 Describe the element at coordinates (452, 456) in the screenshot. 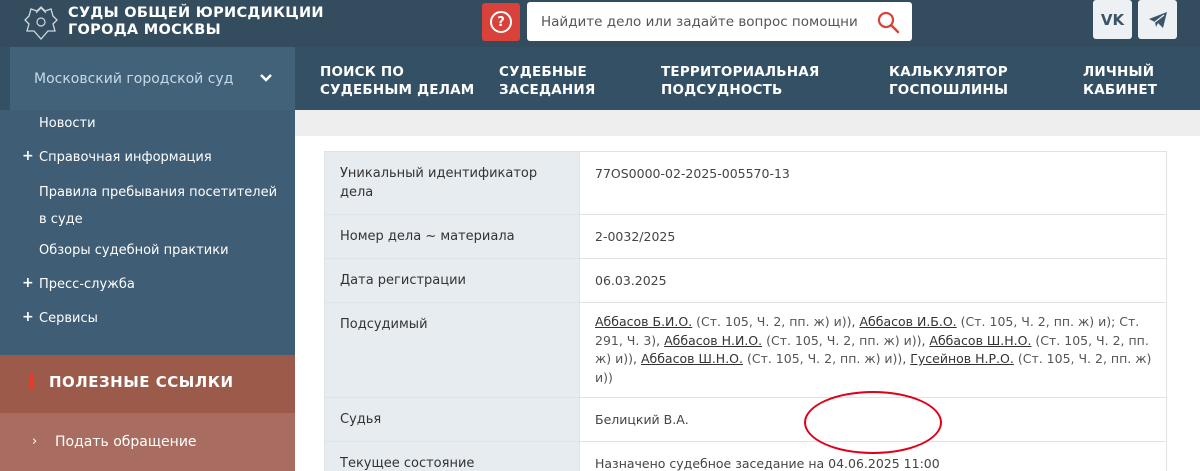

I see `row-key: Текущее состояние` at that location.